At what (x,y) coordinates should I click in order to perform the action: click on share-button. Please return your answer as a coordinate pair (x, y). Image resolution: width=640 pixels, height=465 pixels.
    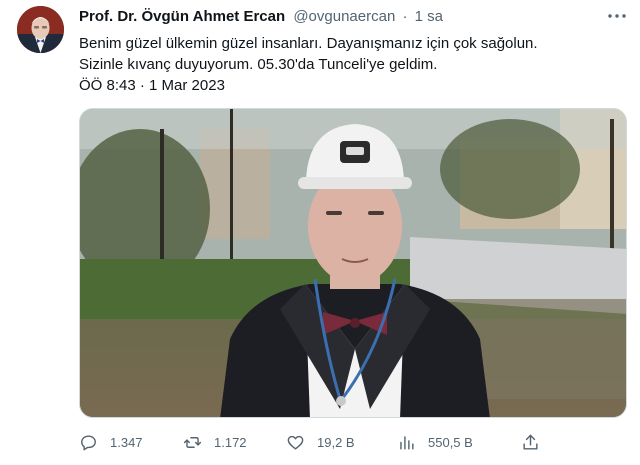
    Looking at the image, I should click on (536, 442).